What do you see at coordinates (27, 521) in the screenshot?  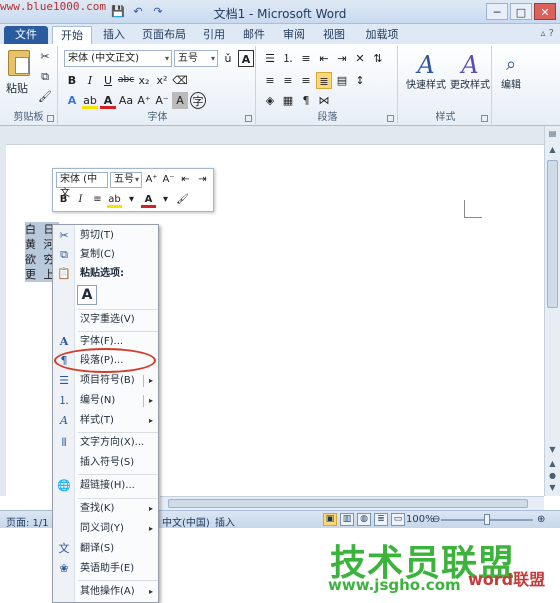 I see `page-indicator: 页面: 1/1` at bounding box center [27, 521].